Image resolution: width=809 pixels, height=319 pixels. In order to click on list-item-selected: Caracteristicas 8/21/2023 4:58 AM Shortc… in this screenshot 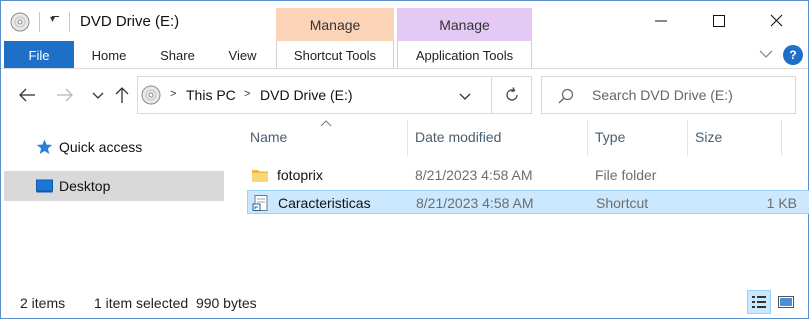, I will do `click(528, 202)`.